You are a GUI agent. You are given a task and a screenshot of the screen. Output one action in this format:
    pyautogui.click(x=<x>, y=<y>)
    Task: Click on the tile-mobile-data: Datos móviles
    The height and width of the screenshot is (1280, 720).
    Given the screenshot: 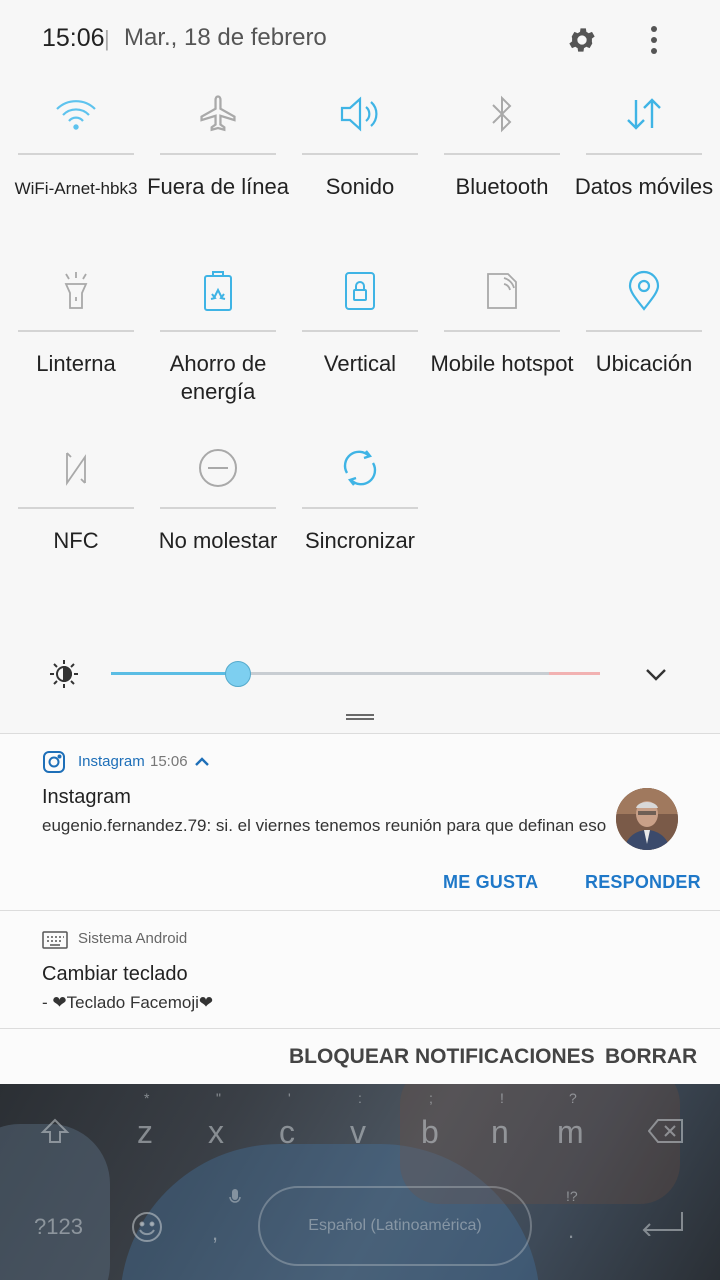 What is the action you would take?
    pyautogui.click(x=644, y=163)
    